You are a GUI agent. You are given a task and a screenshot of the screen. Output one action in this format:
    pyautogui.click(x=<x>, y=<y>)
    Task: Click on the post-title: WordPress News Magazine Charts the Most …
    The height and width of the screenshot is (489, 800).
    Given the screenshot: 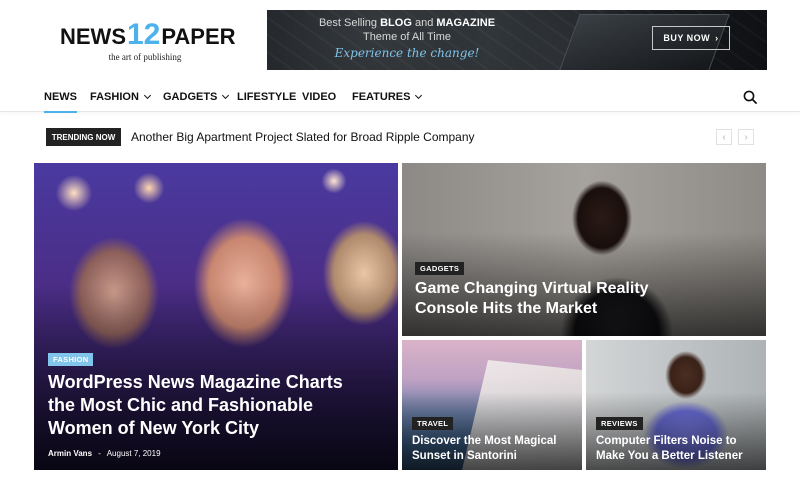 What is the action you would take?
    pyautogui.click(x=203, y=405)
    